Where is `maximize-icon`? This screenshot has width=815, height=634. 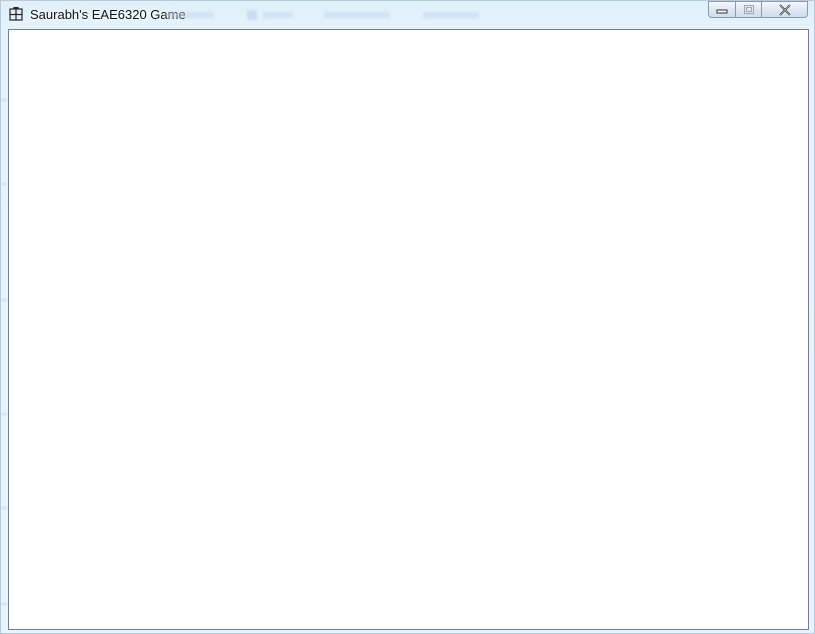 maximize-icon is located at coordinates (748, 9).